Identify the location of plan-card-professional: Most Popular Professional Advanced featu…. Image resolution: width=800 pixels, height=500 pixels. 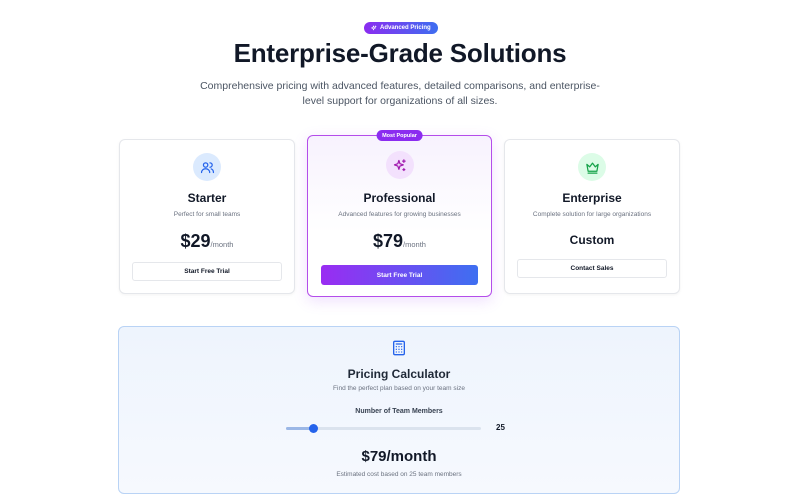
(399, 213).